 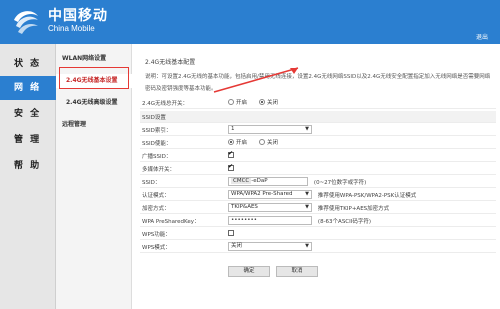 I want to click on auth-mode-label: 认证模式：, so click(x=156, y=196).